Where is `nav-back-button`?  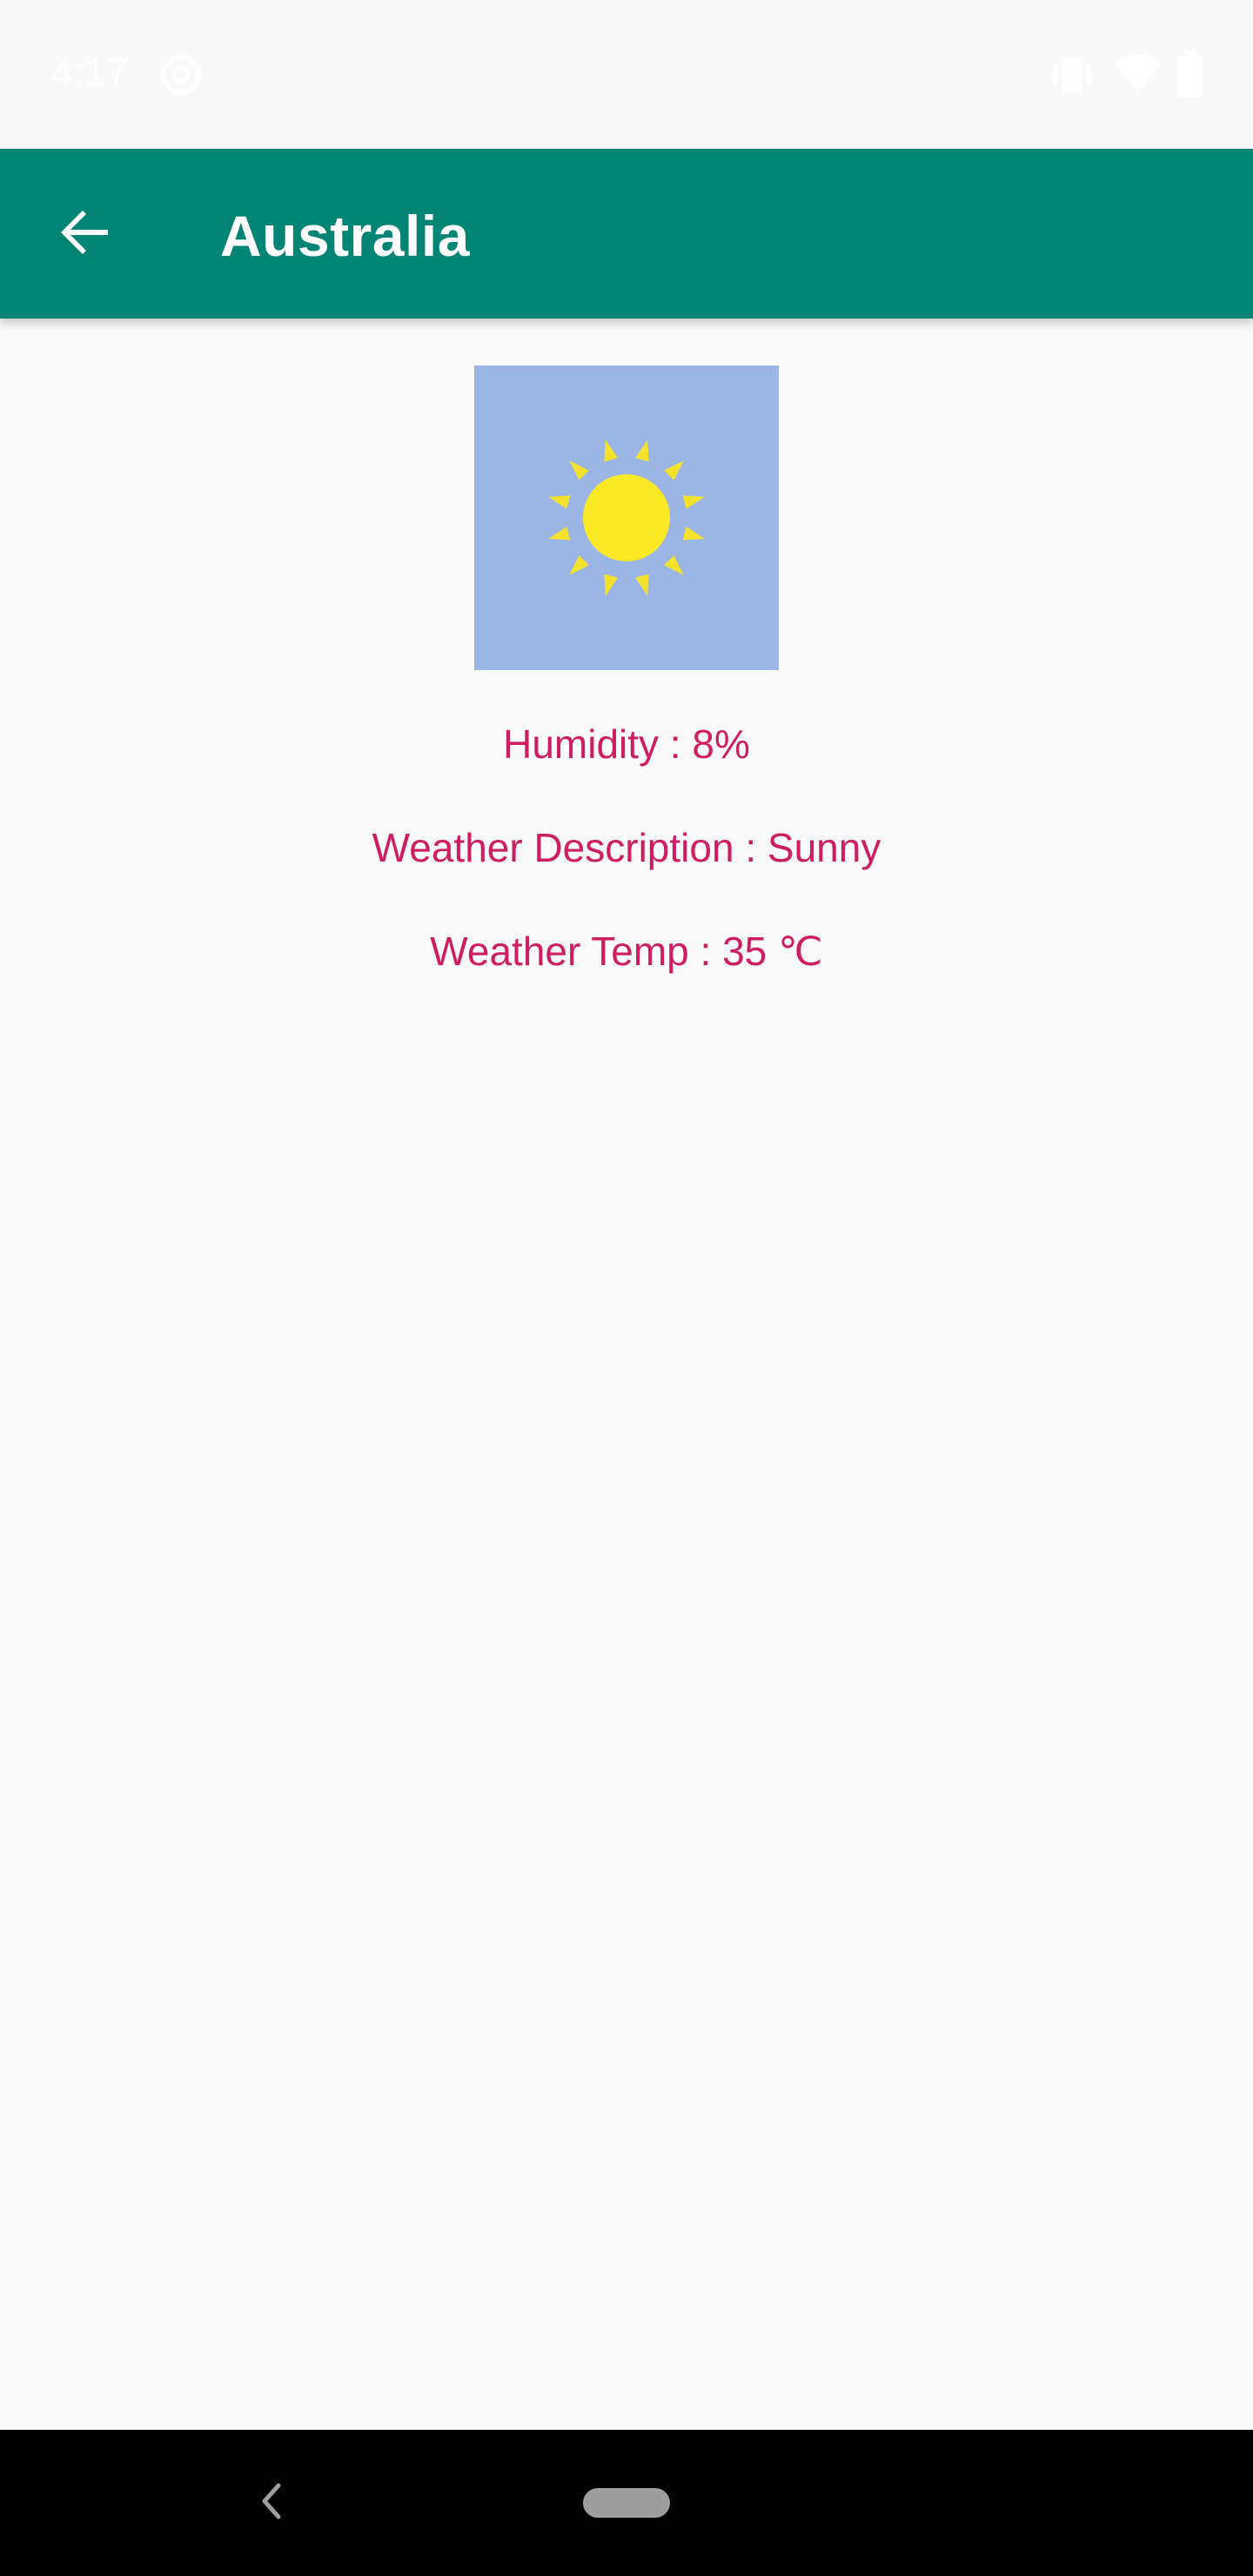
nav-back-button is located at coordinates (270, 2503).